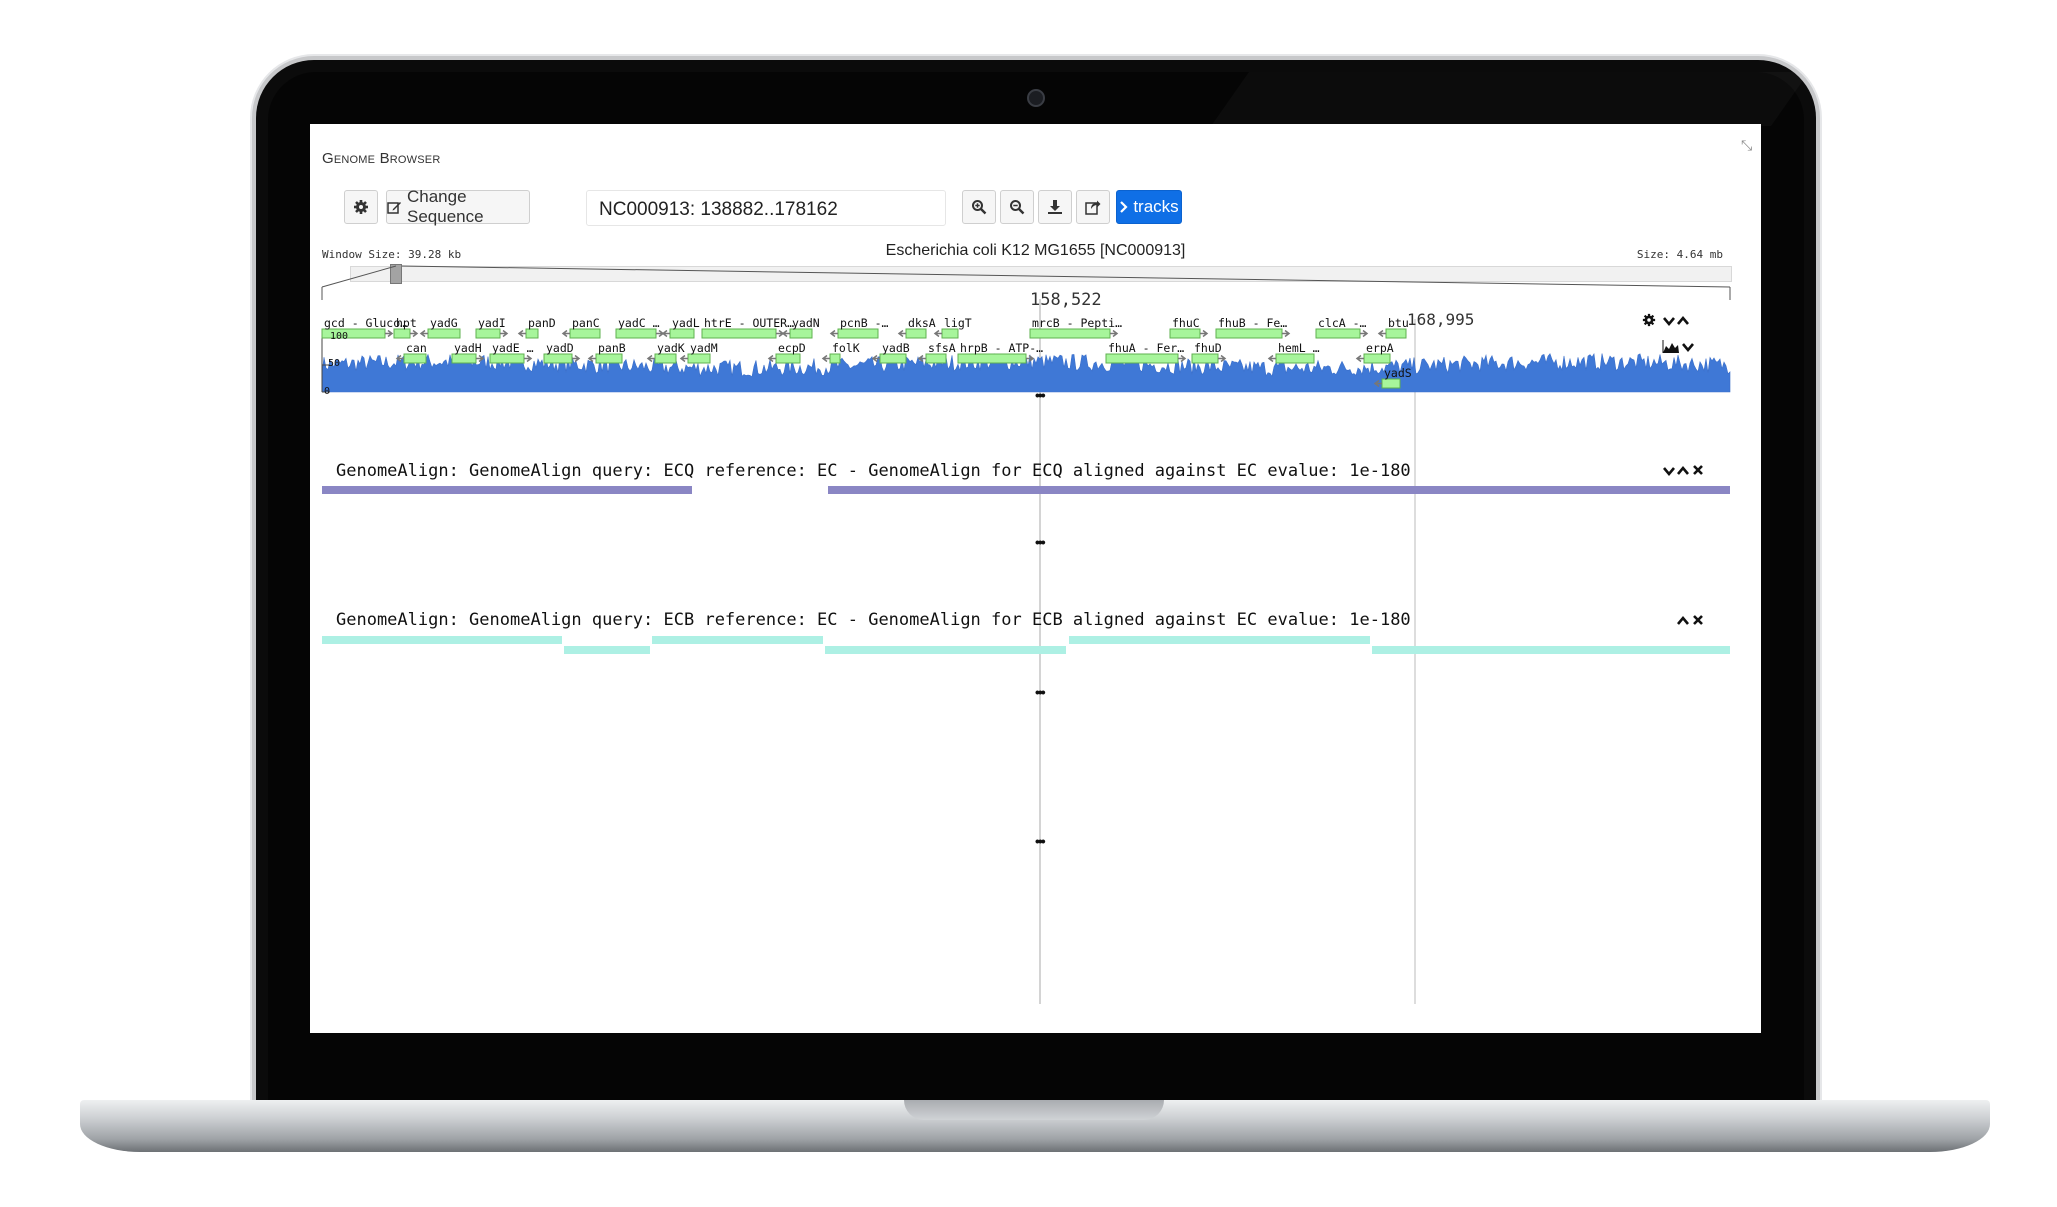  Describe the element at coordinates (1649, 321) in the screenshot. I see `gene-gear-icon` at that location.